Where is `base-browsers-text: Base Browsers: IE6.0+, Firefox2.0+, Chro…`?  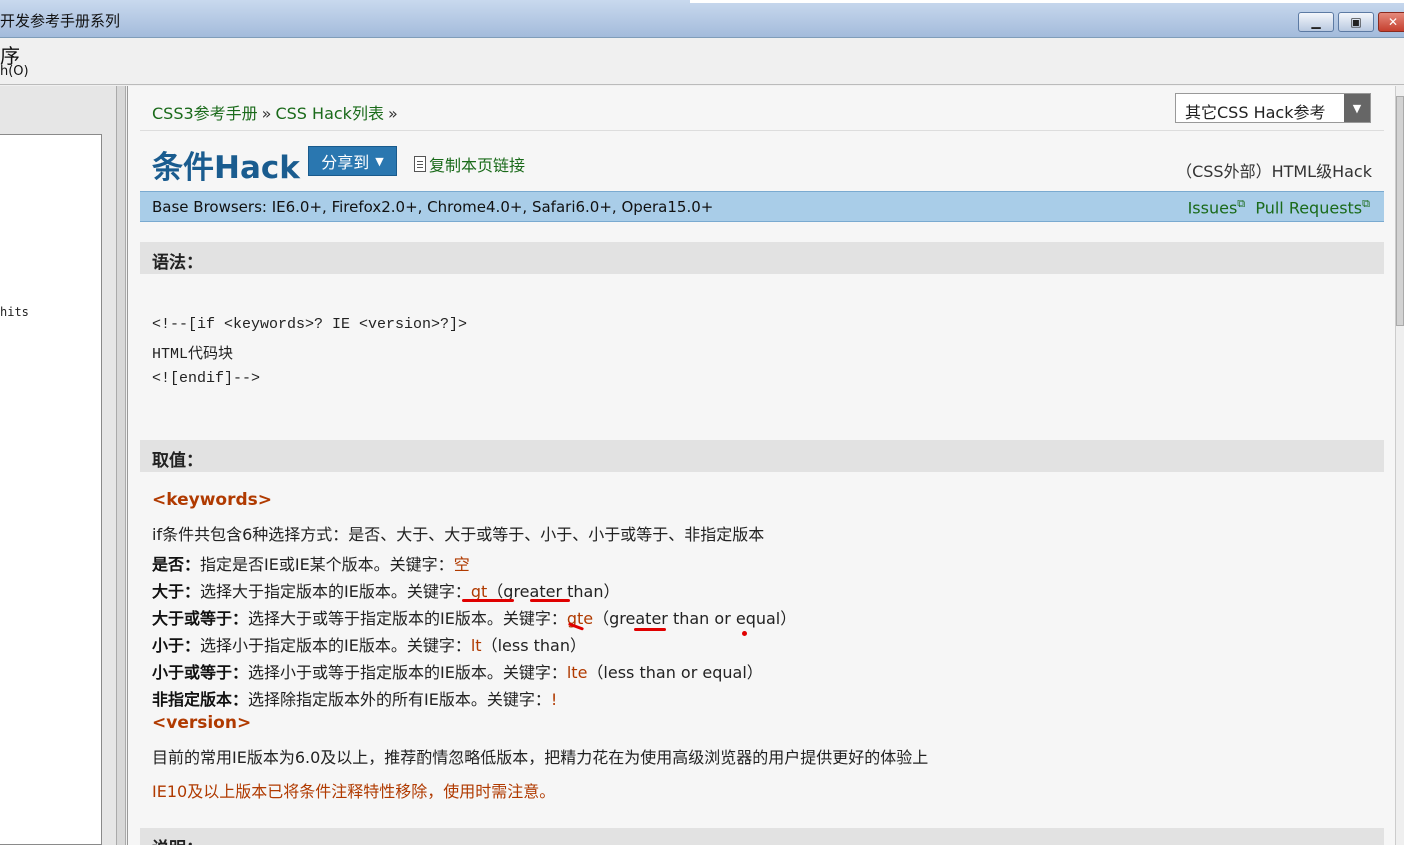 base-browsers-text: Base Browsers: IE6.0+, Firefox2.0+, Chro… is located at coordinates (433, 207).